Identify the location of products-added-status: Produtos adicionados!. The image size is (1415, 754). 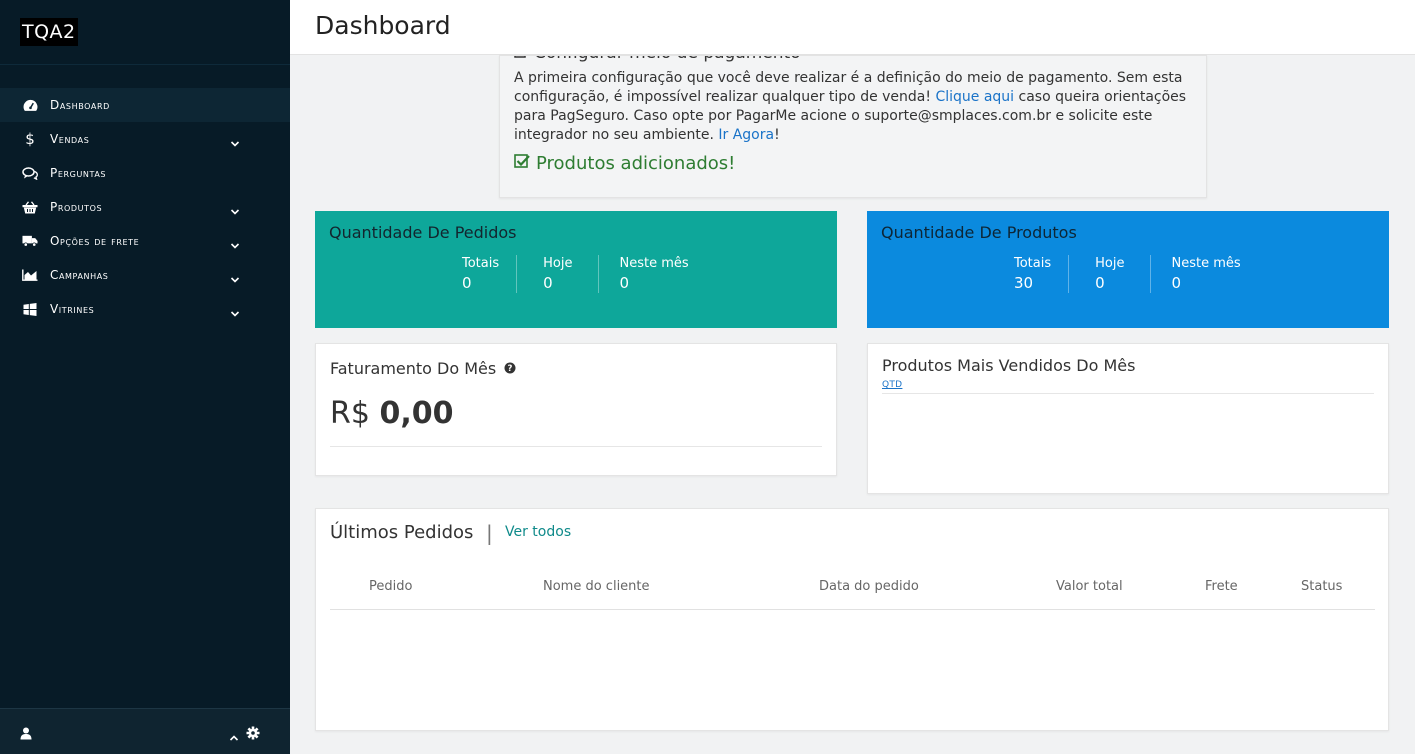
(624, 163).